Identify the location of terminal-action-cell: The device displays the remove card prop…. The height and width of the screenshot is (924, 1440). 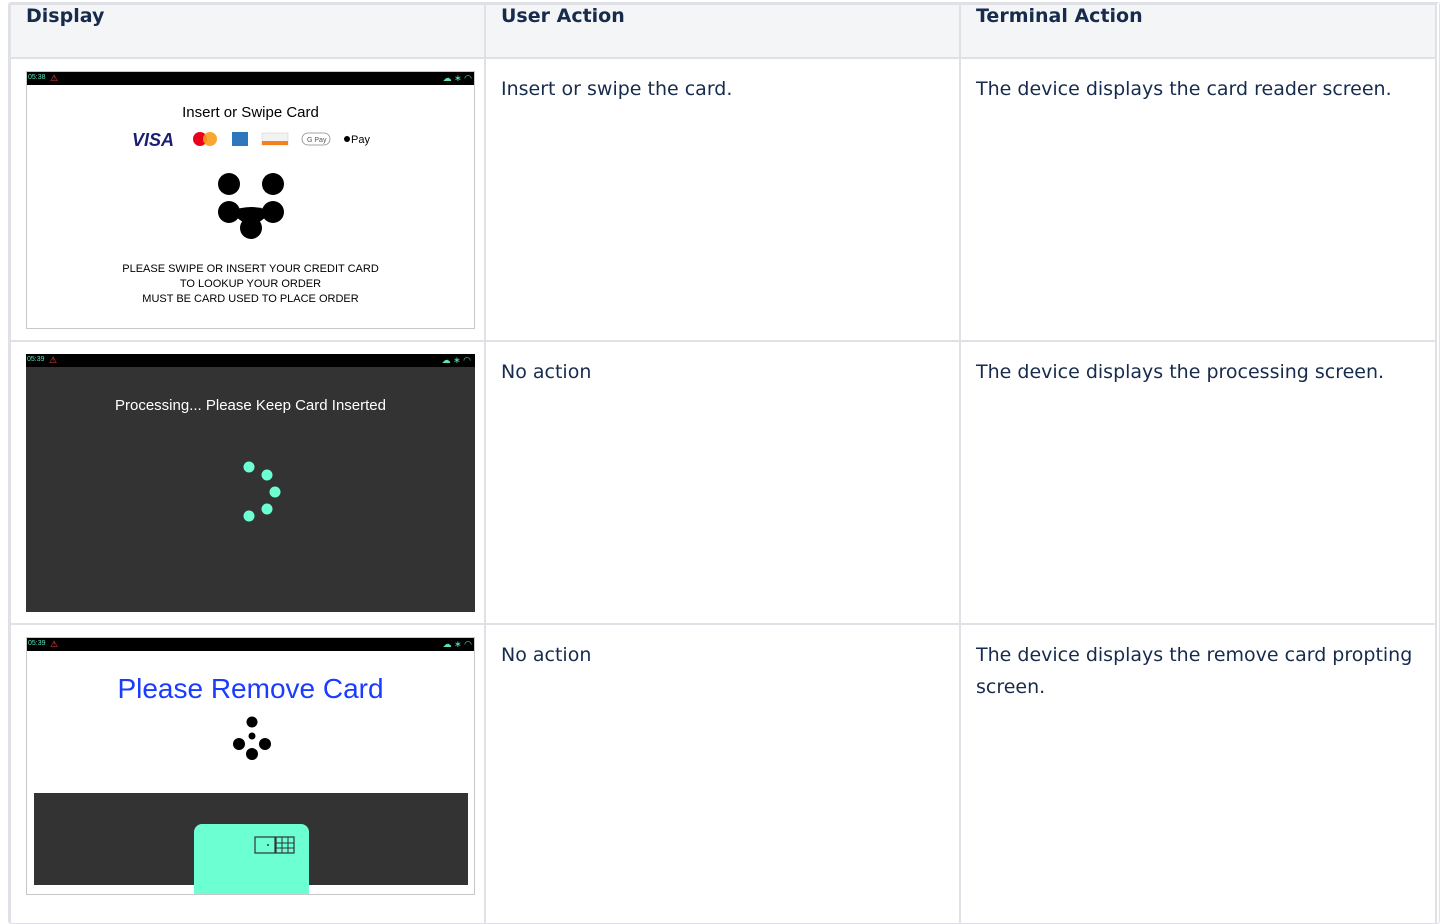
(1198, 773).